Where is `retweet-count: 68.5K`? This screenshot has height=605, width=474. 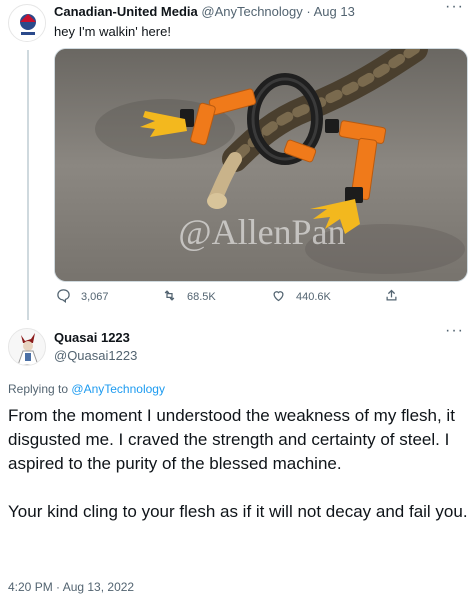 retweet-count: 68.5K is located at coordinates (201, 297).